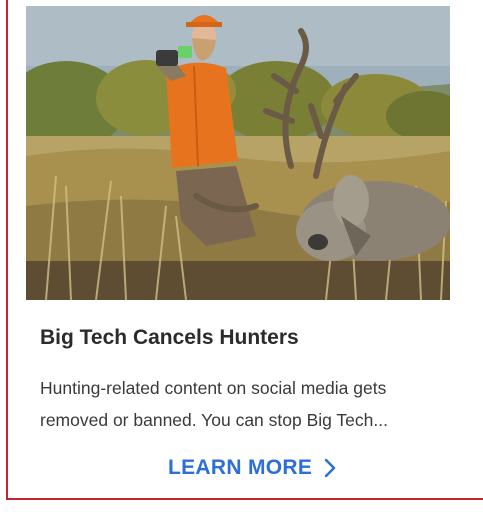 The width and height of the screenshot is (483, 512). What do you see at coordinates (169, 338) in the screenshot?
I see `ad-headline: Big Tech Cancels Hunters` at bounding box center [169, 338].